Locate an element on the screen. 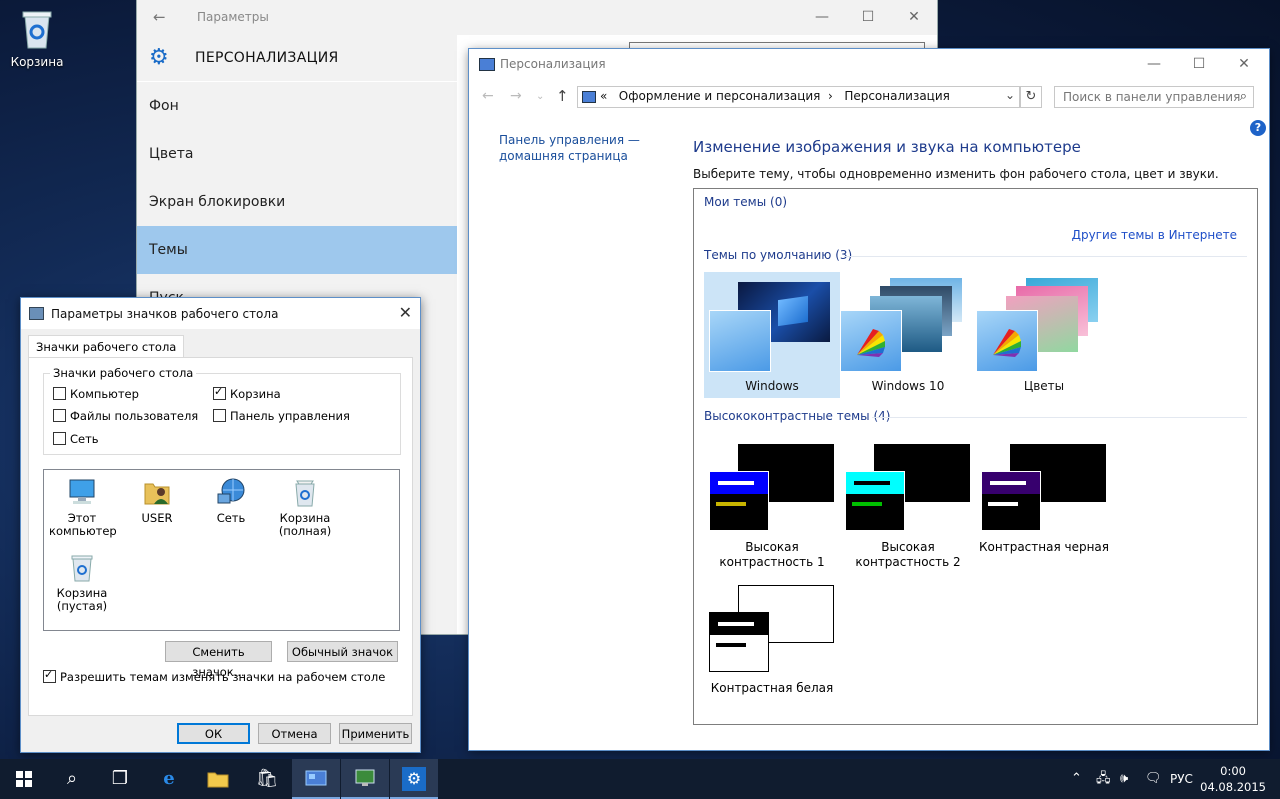 The height and width of the screenshot is (799, 1280). start-button is located at coordinates (24, 779).